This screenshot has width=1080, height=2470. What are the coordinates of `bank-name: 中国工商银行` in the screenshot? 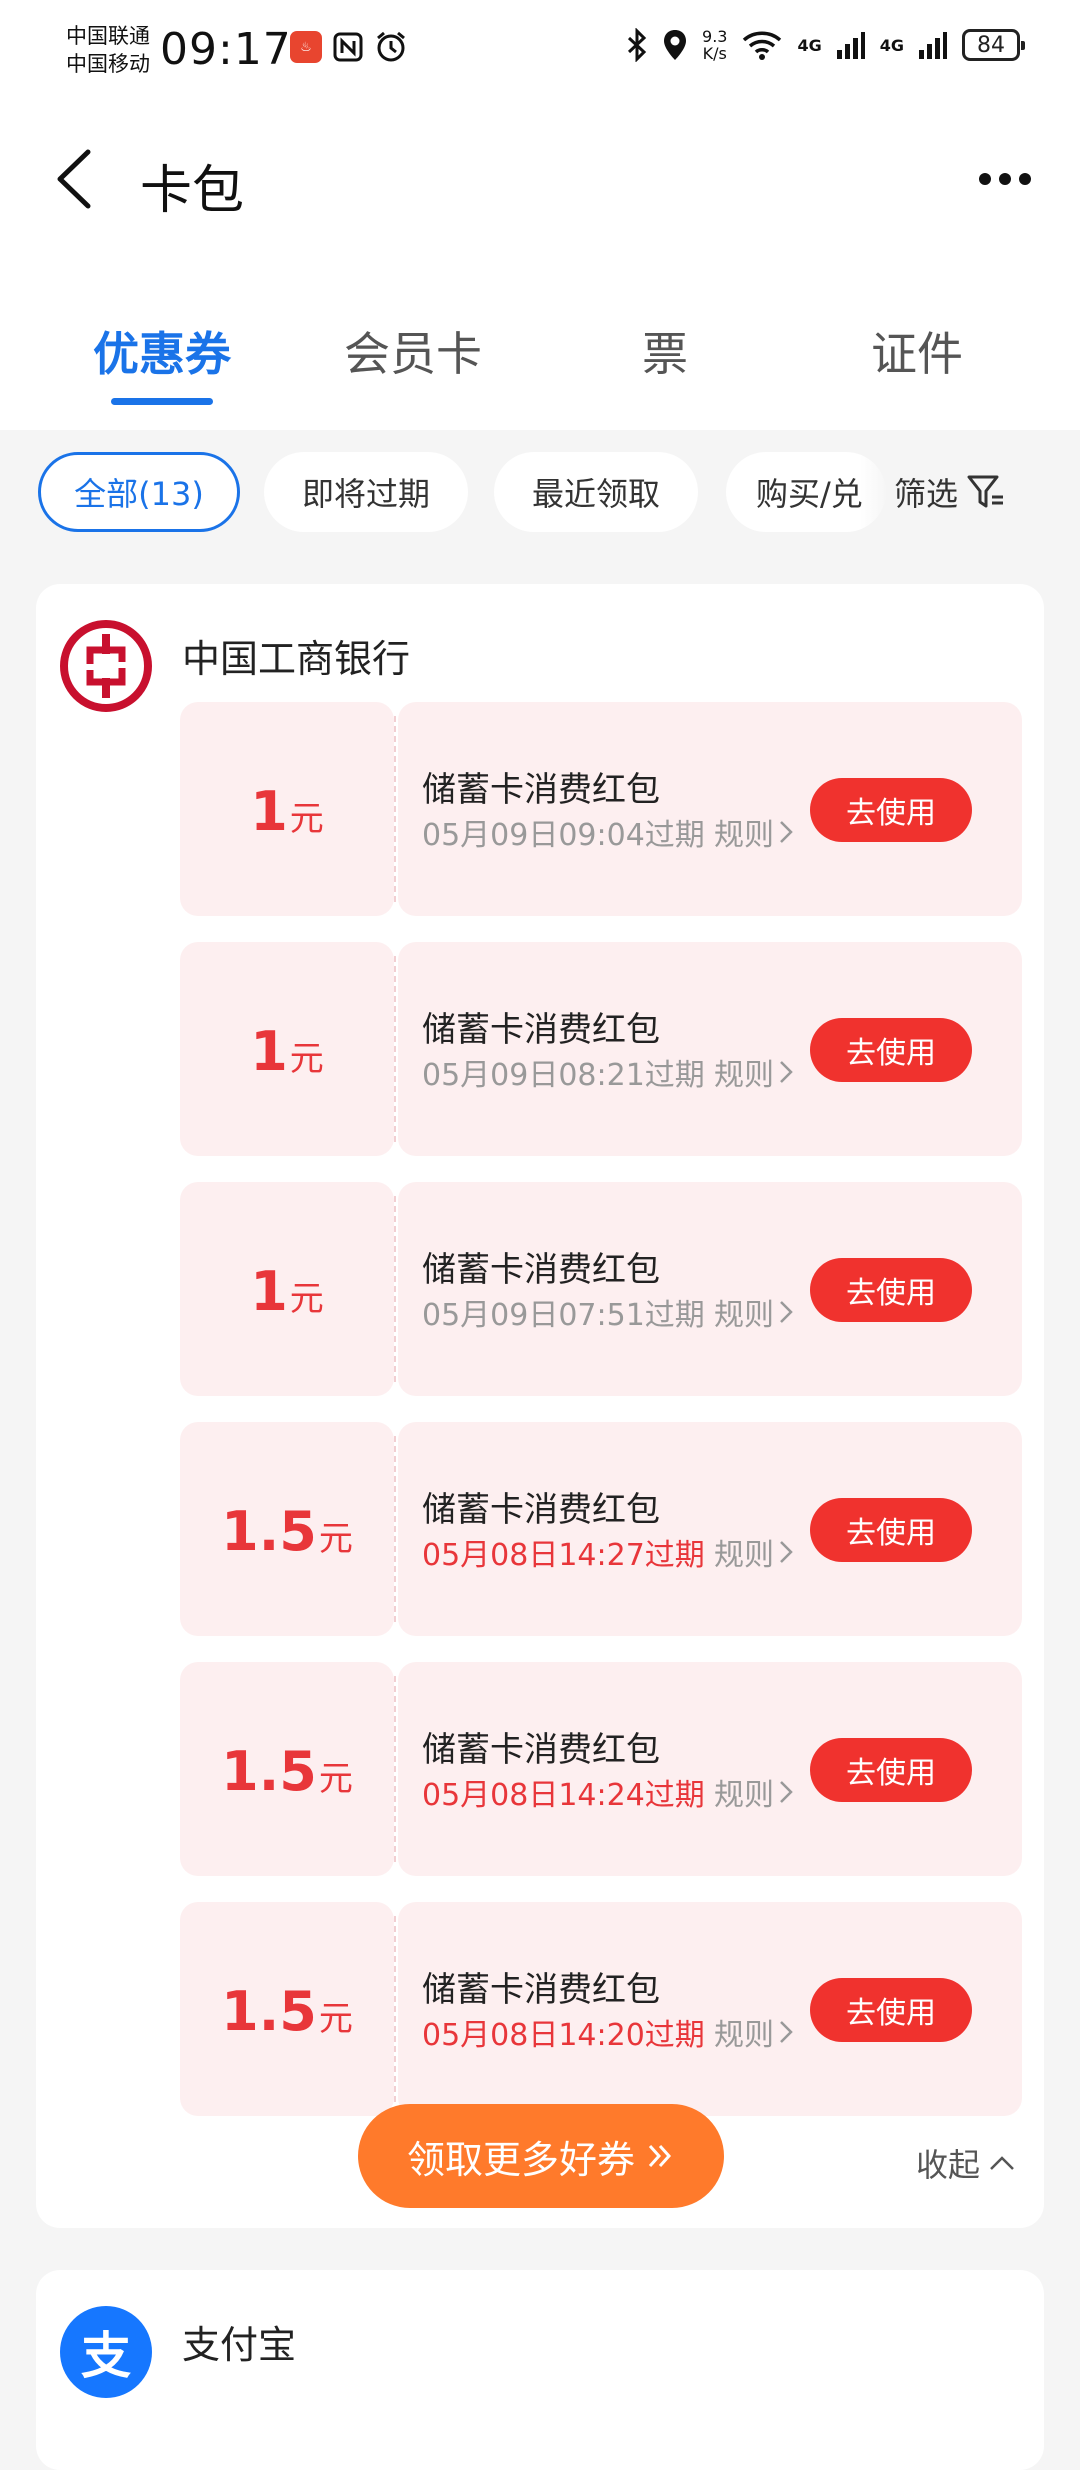 It's located at (296, 659).